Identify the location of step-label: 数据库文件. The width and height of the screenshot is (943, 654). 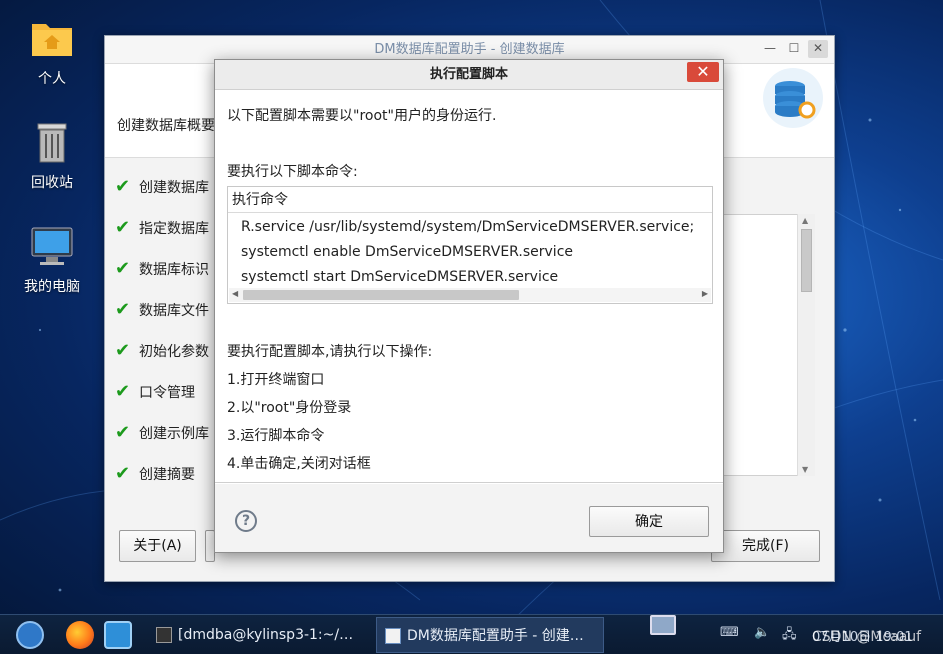
(174, 310).